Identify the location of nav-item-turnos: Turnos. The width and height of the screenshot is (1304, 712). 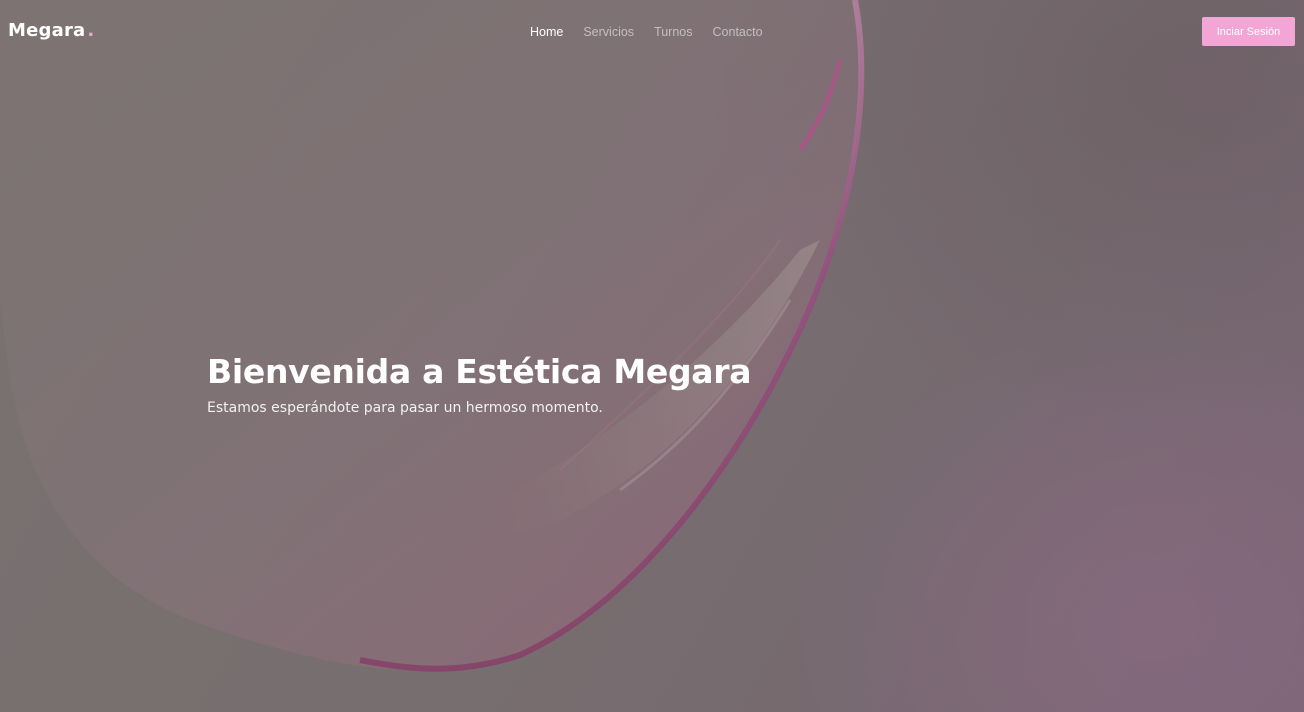
(673, 32).